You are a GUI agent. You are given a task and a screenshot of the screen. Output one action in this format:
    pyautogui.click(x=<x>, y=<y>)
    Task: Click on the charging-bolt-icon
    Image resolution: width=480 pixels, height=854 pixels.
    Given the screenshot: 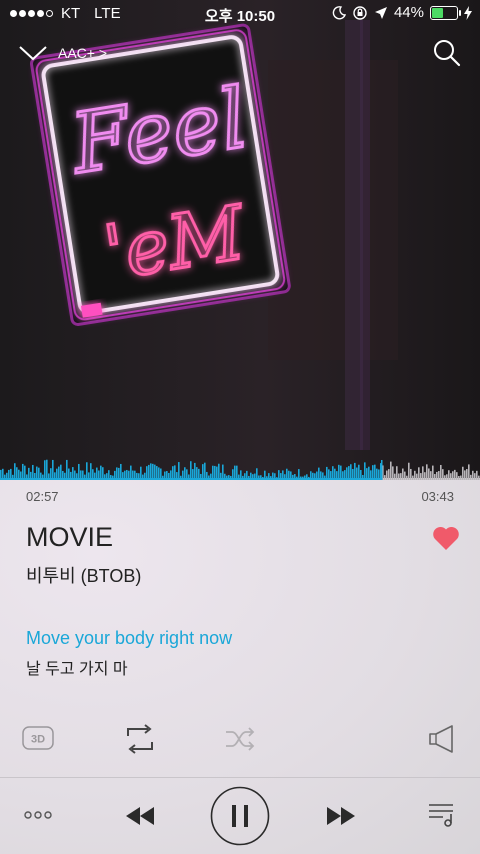 What is the action you would take?
    pyautogui.click(x=468, y=12)
    